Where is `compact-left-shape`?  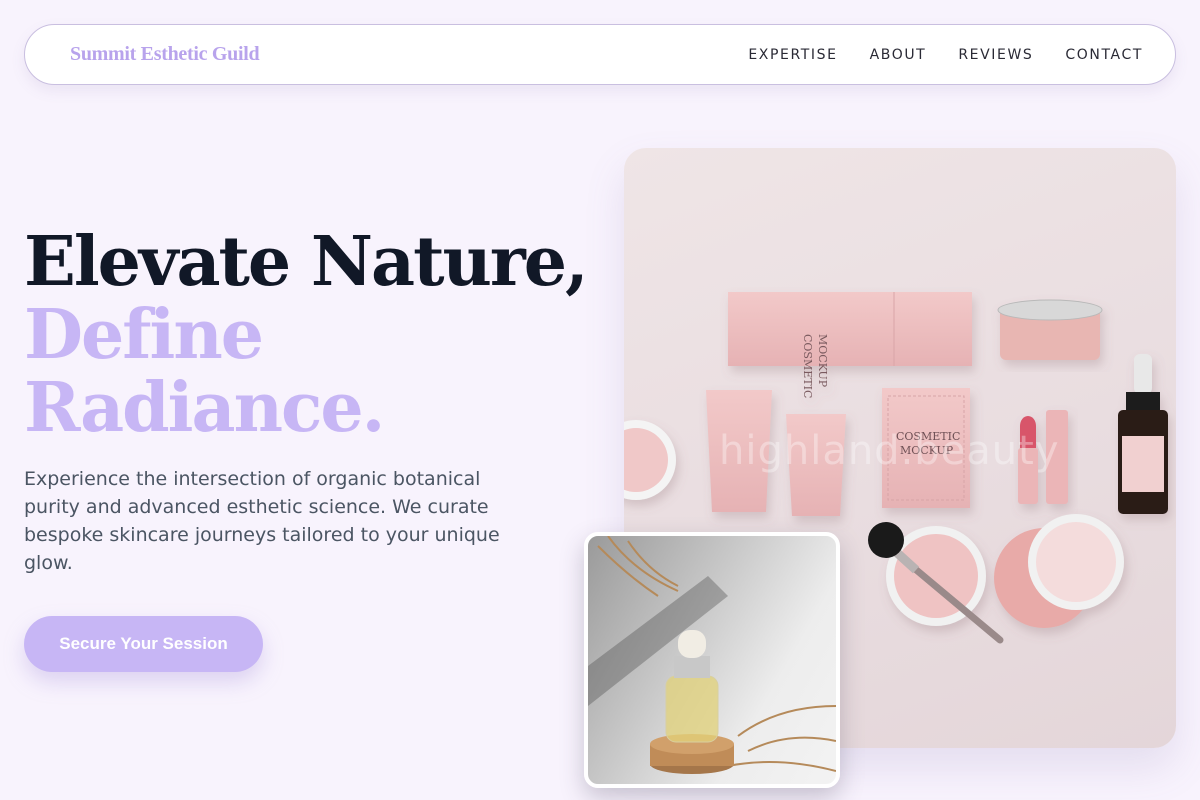
compact-left-shape is located at coordinates (650, 460).